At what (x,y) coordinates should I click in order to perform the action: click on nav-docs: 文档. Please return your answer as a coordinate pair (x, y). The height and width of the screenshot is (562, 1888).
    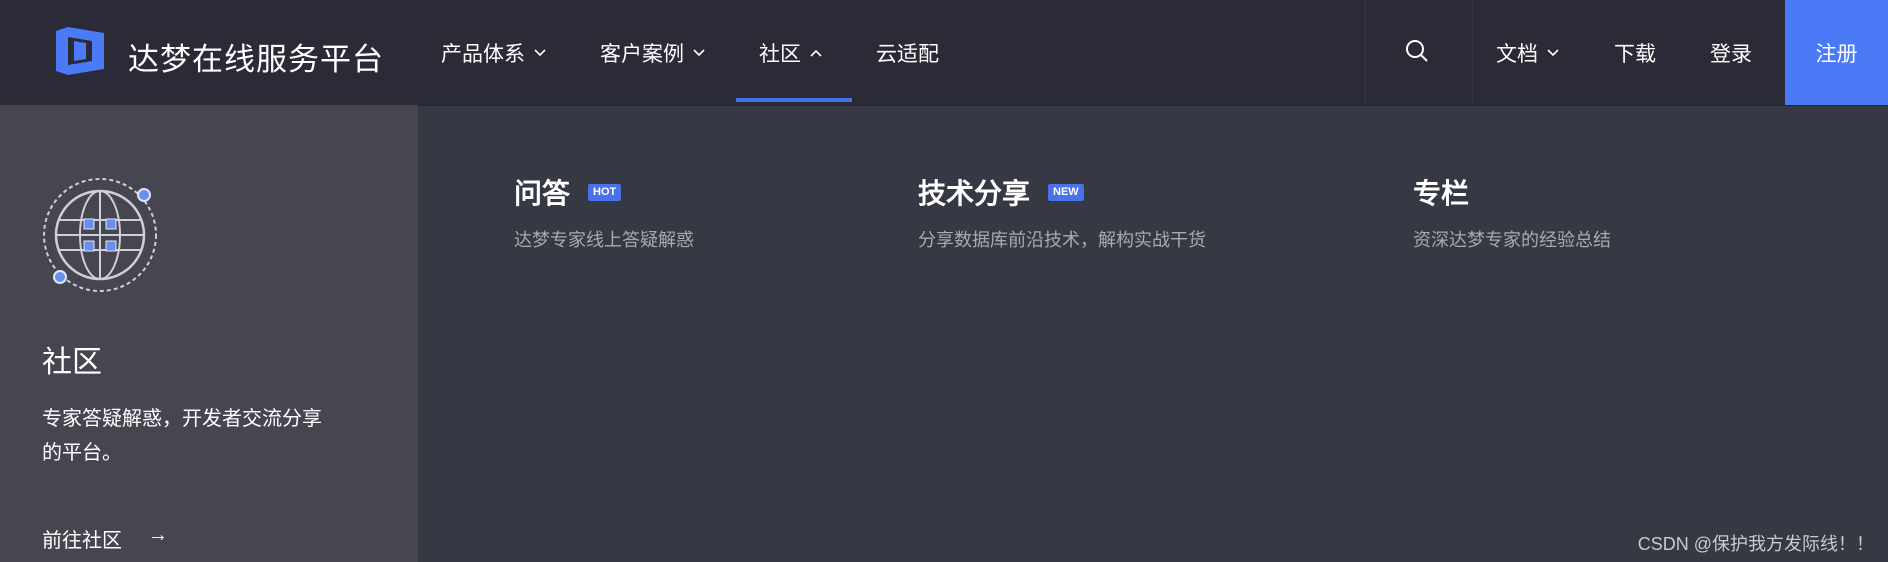
    Looking at the image, I should click on (1528, 53).